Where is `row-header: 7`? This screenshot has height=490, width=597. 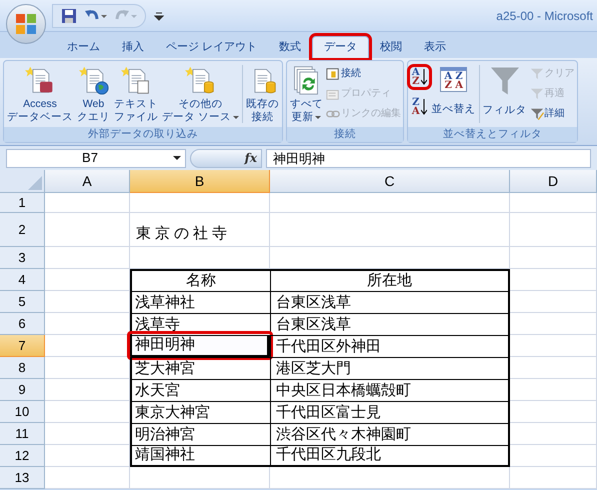
row-header: 7 is located at coordinates (22, 346).